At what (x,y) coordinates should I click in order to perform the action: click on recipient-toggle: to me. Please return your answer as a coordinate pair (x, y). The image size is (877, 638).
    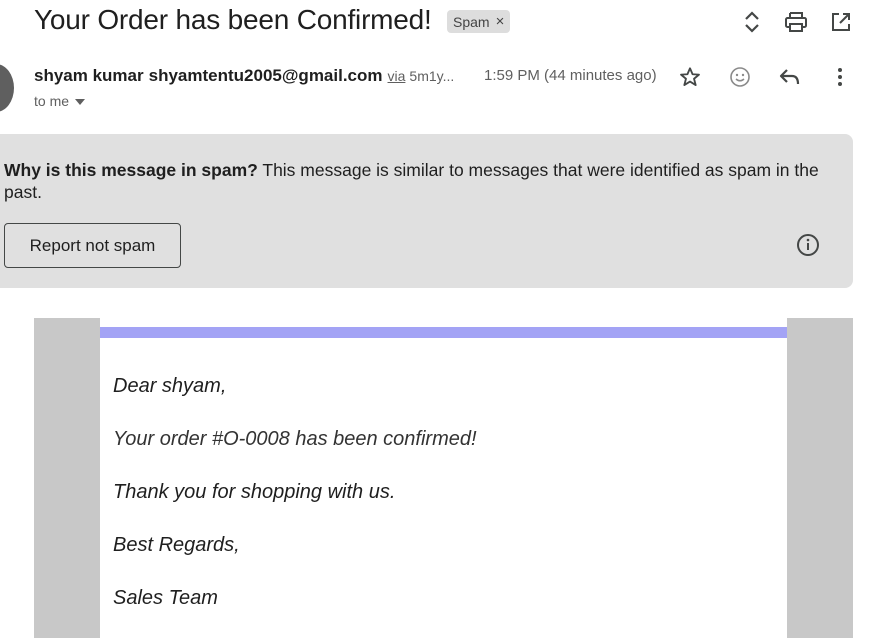
    Looking at the image, I should click on (60, 101).